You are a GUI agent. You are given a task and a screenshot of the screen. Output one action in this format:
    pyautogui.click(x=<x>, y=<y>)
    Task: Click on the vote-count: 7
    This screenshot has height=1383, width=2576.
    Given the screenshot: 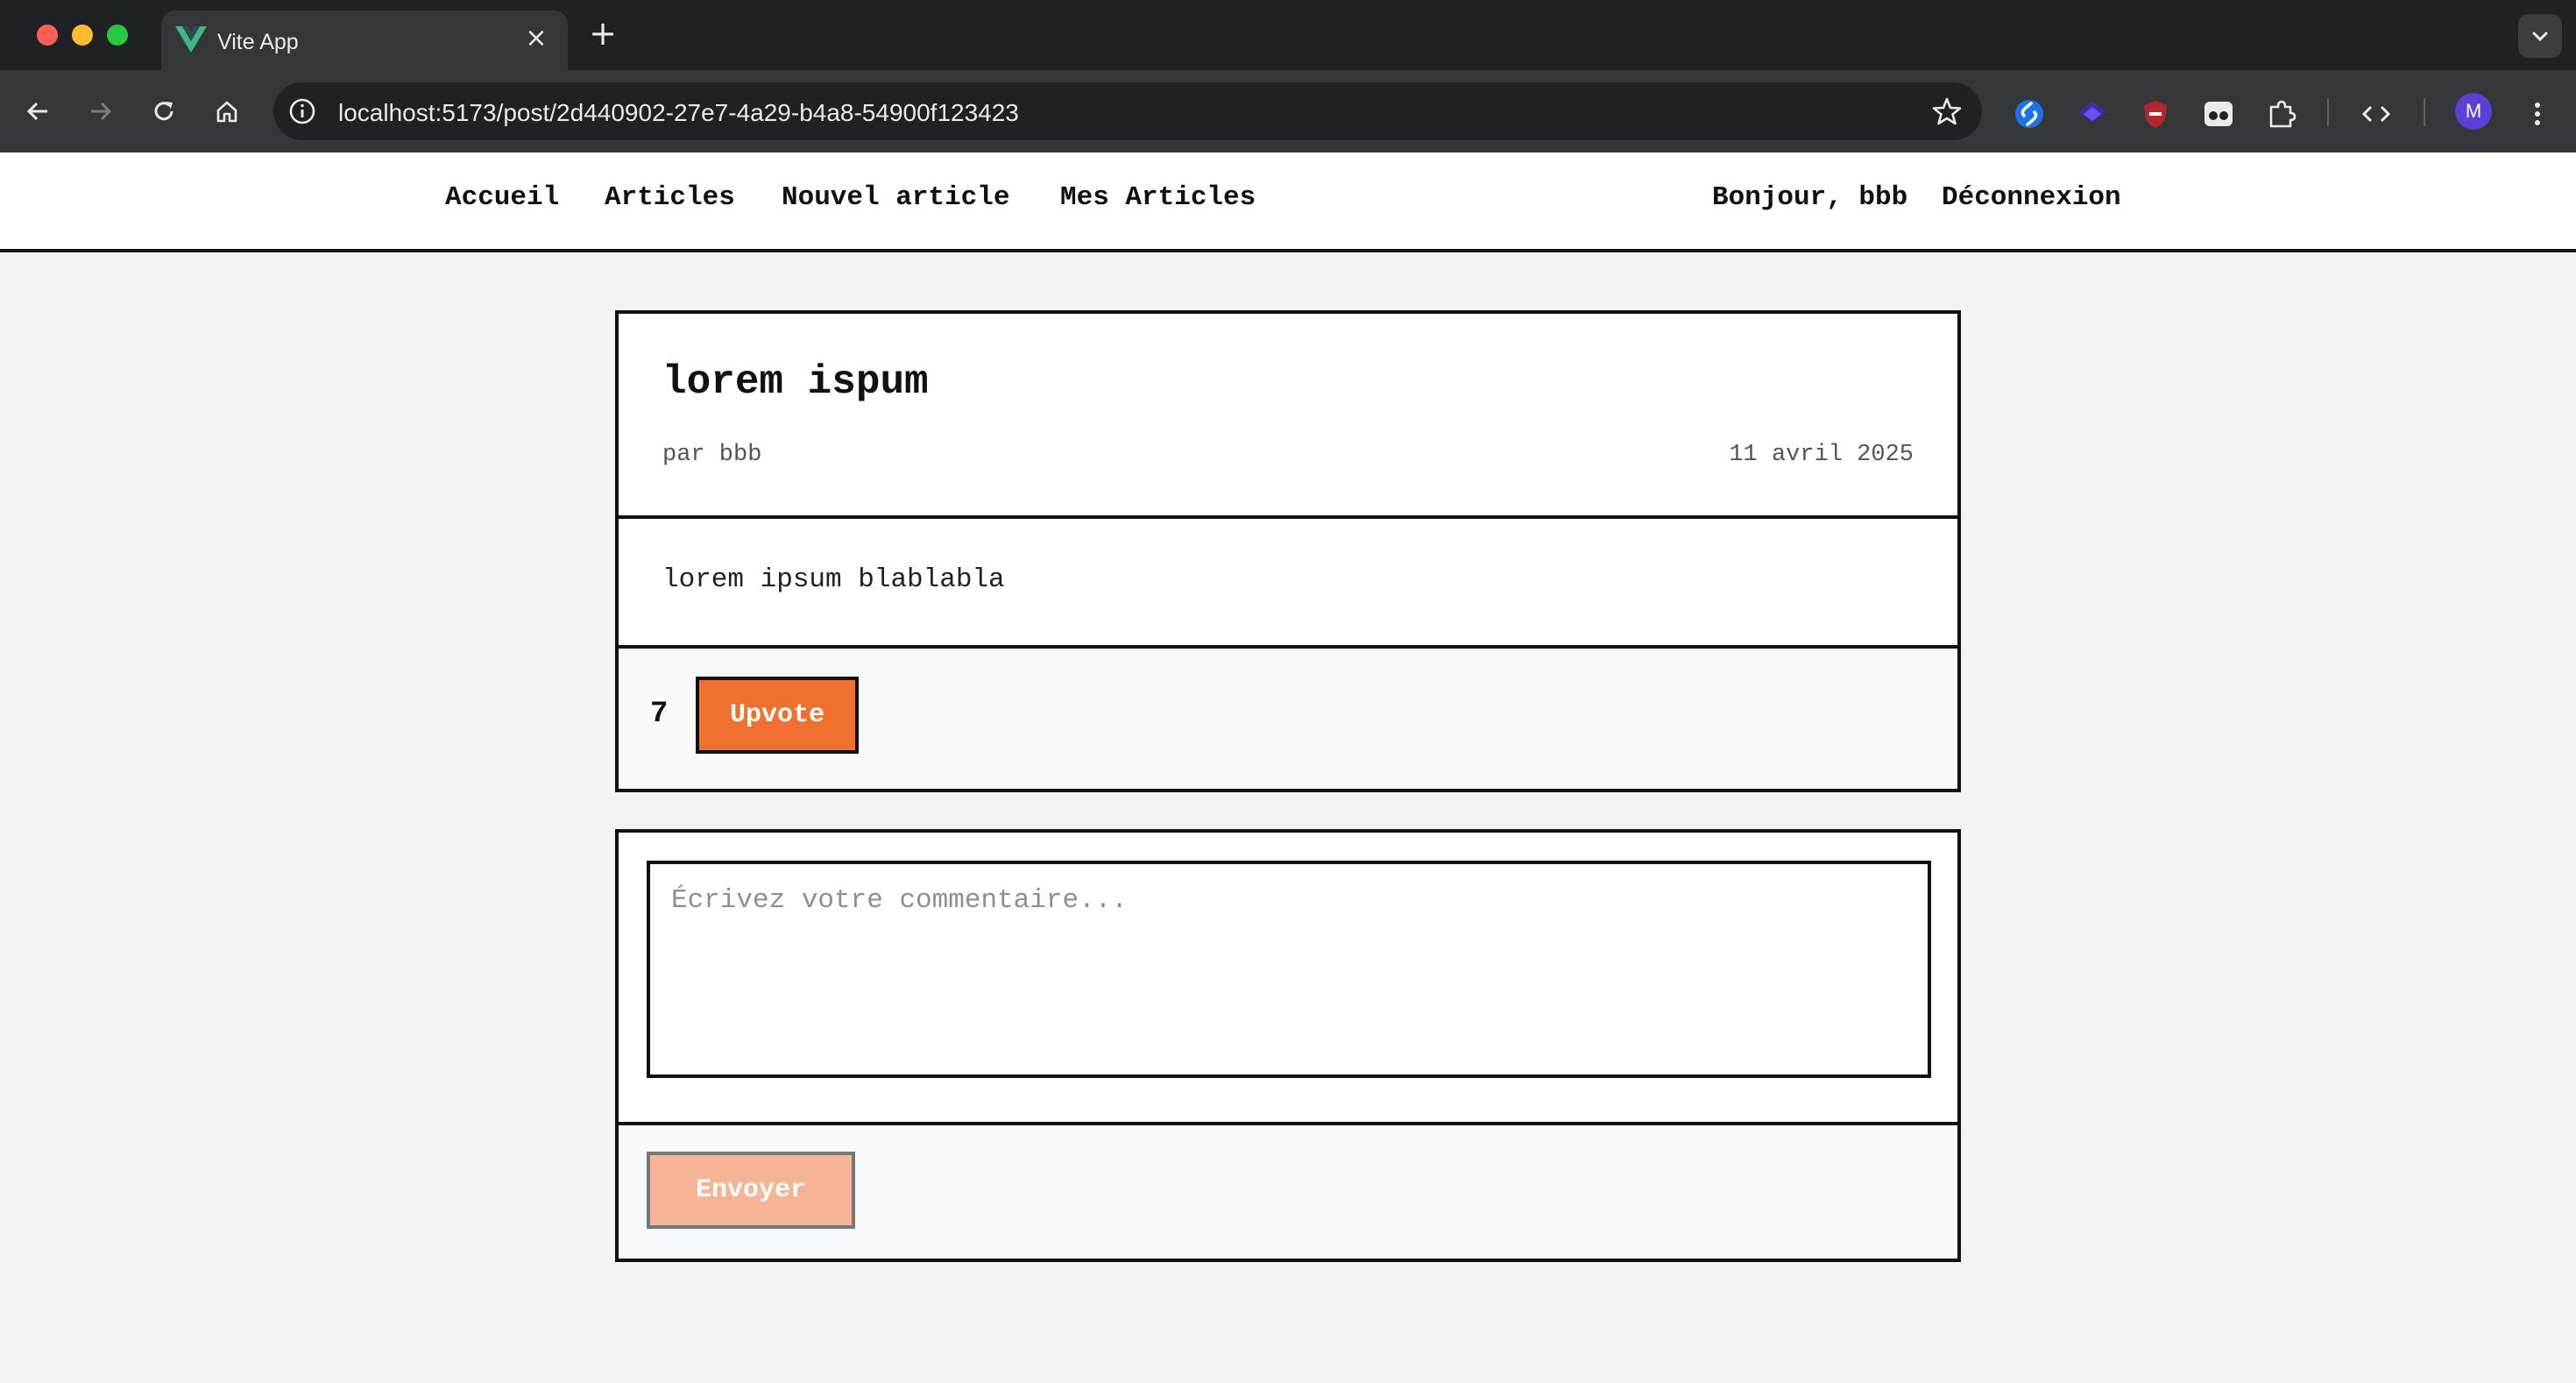 What is the action you would take?
    pyautogui.click(x=659, y=714)
    